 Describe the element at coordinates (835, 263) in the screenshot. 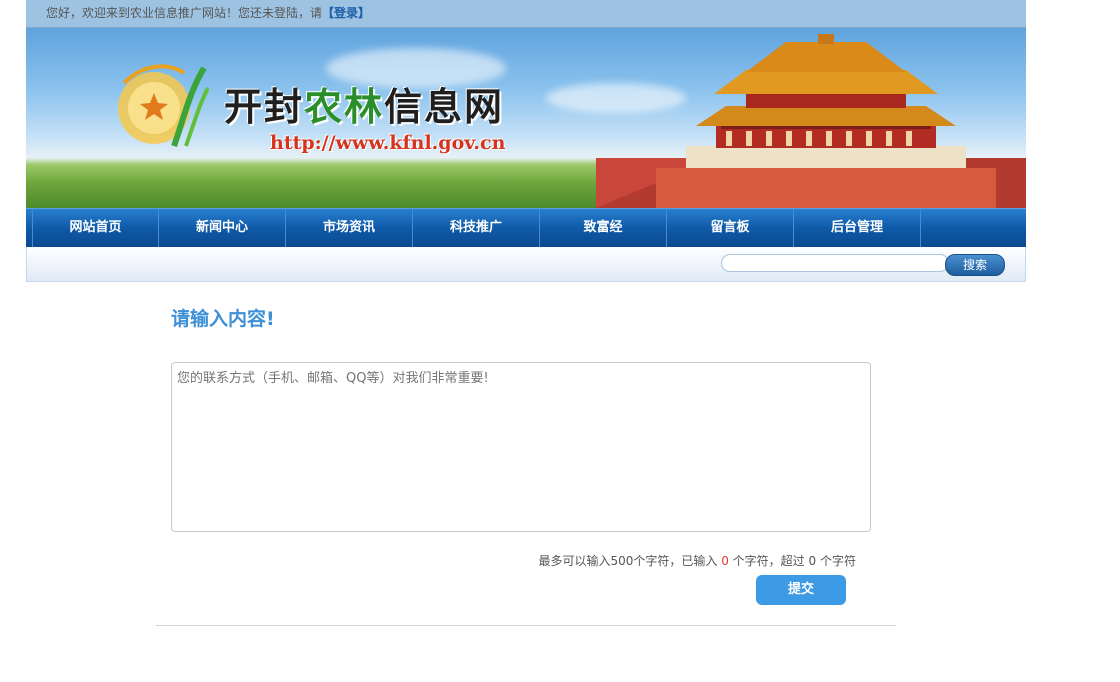

I see `search-input` at that location.